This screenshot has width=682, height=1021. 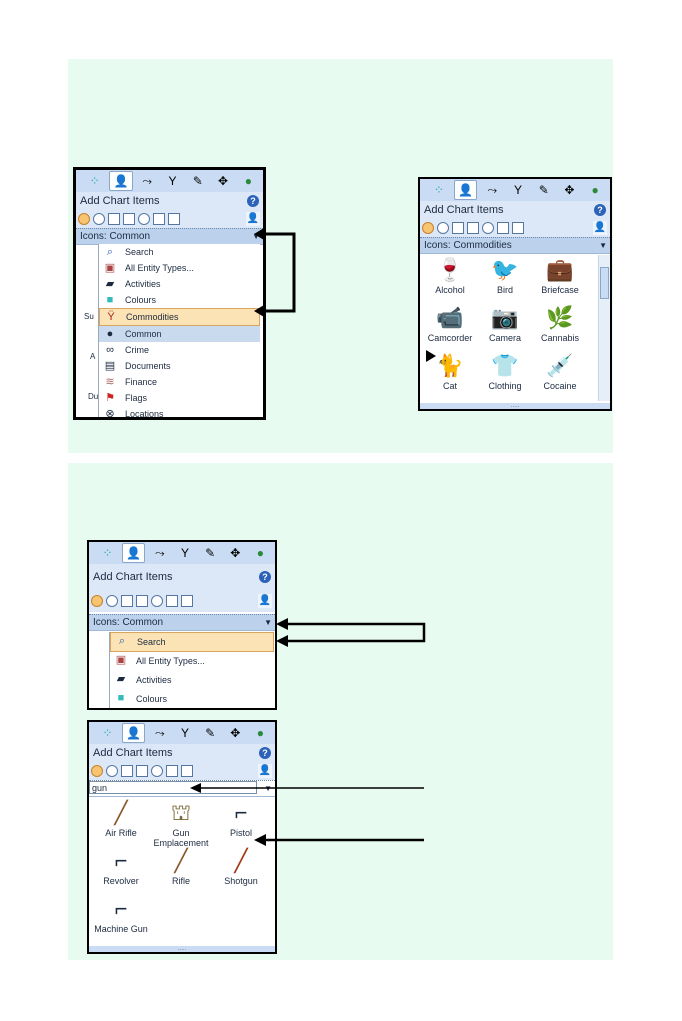 I want to click on annotation-arrows-bottom, so click(x=308, y=732).